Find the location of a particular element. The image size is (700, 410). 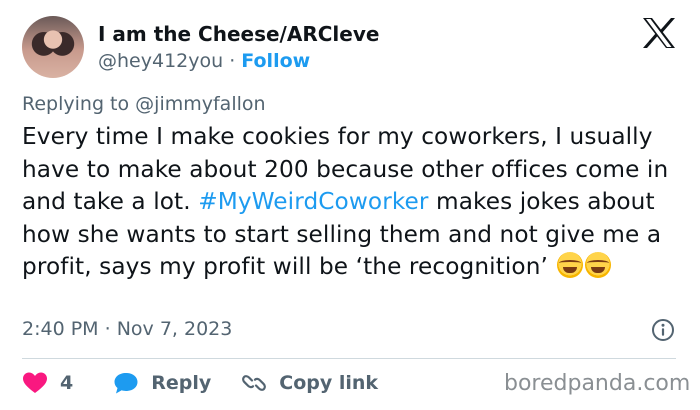

tweet-timestamp: 2:40 PM · Nov 7, 2023 is located at coordinates (127, 329).